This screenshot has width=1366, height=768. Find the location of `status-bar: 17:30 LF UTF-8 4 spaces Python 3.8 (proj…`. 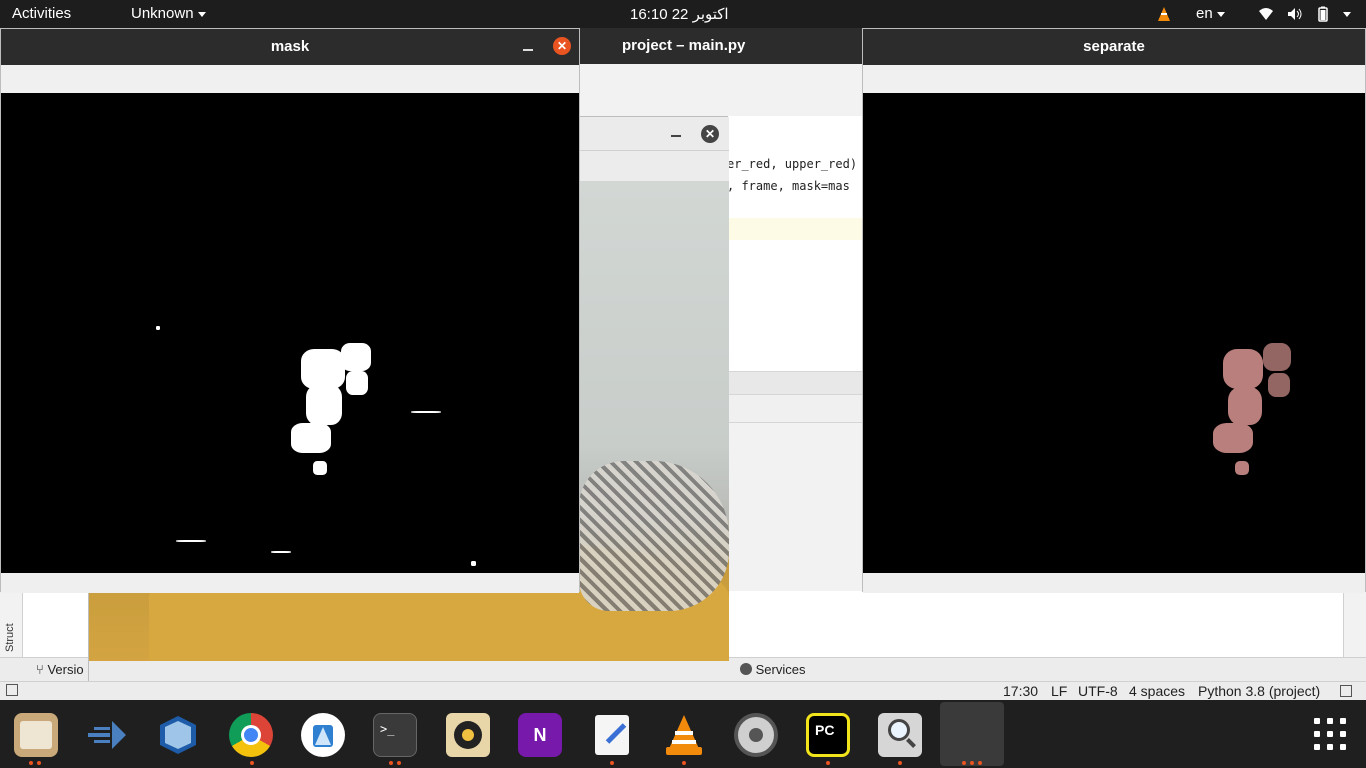

status-bar: 17:30 LF UTF-8 4 spaces Python 3.8 (proj… is located at coordinates (683, 690).